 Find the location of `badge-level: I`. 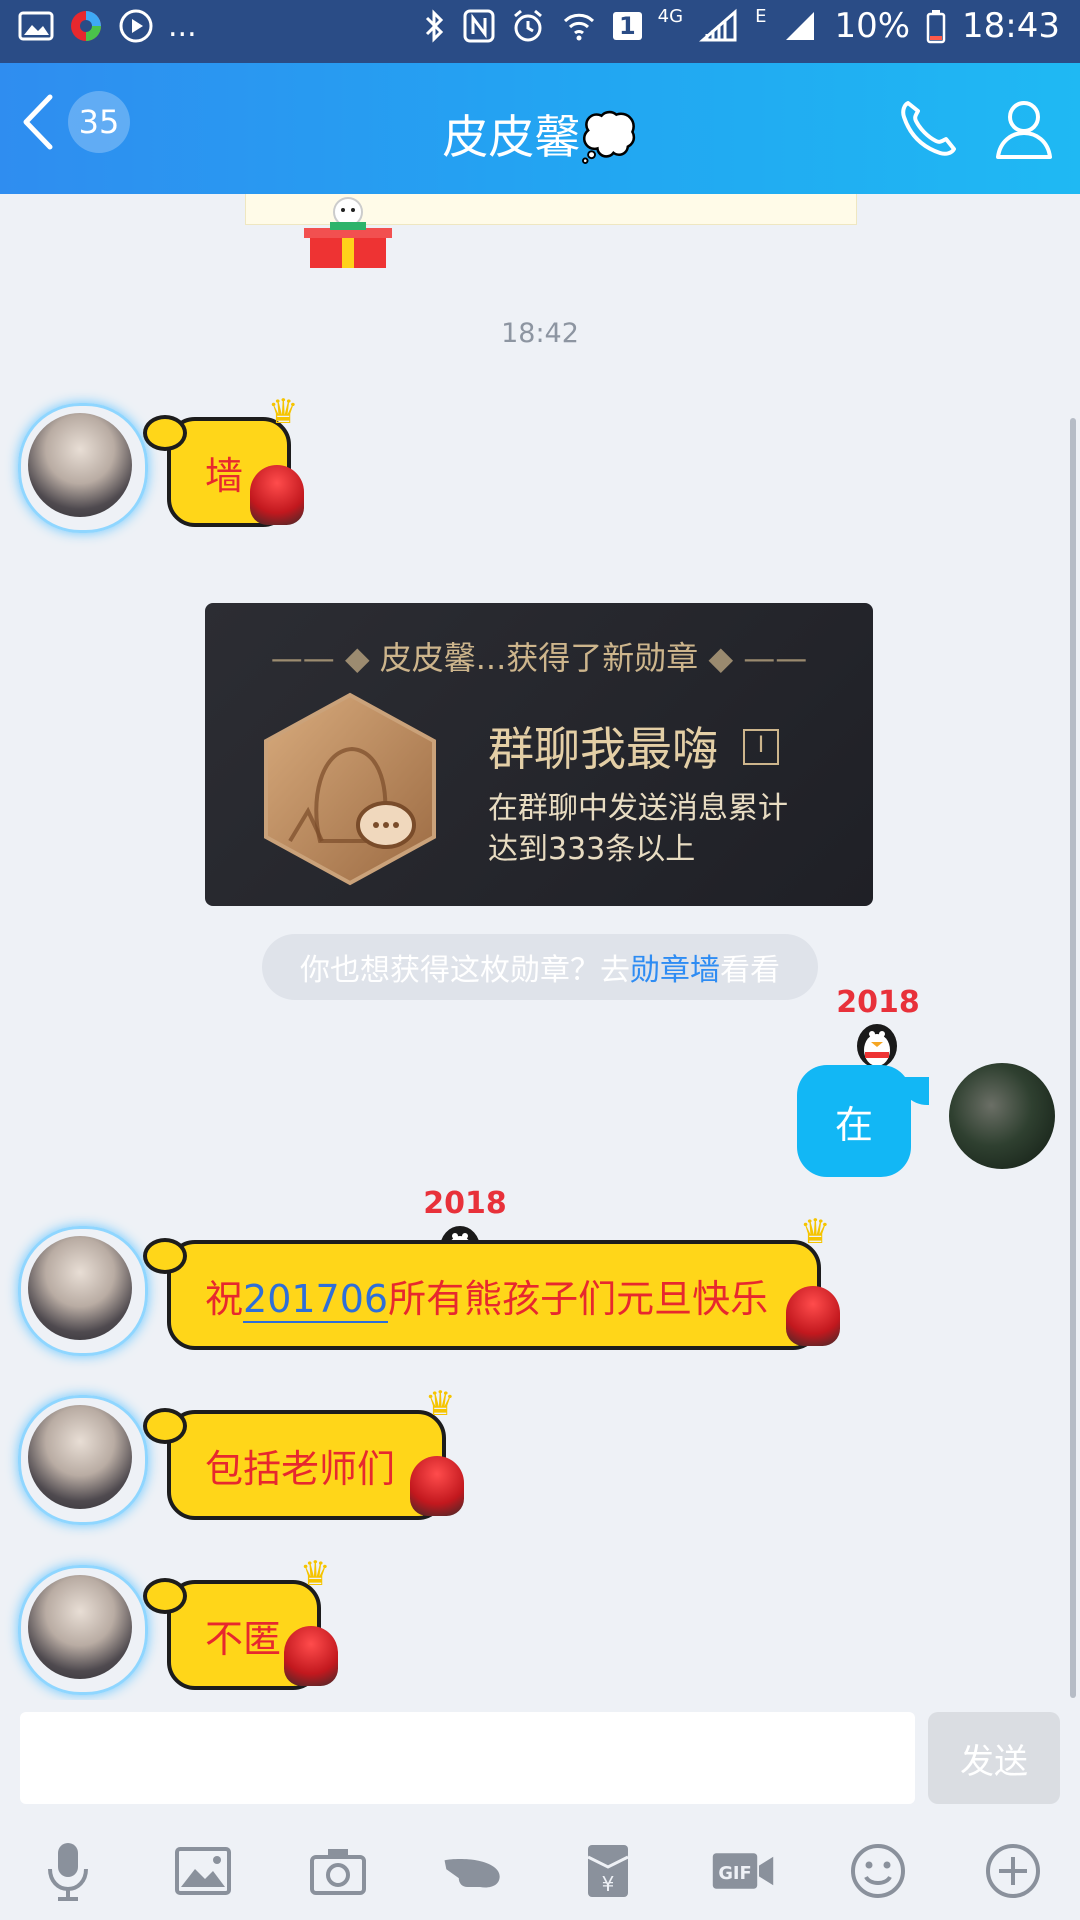

badge-level: I is located at coordinates (761, 747).